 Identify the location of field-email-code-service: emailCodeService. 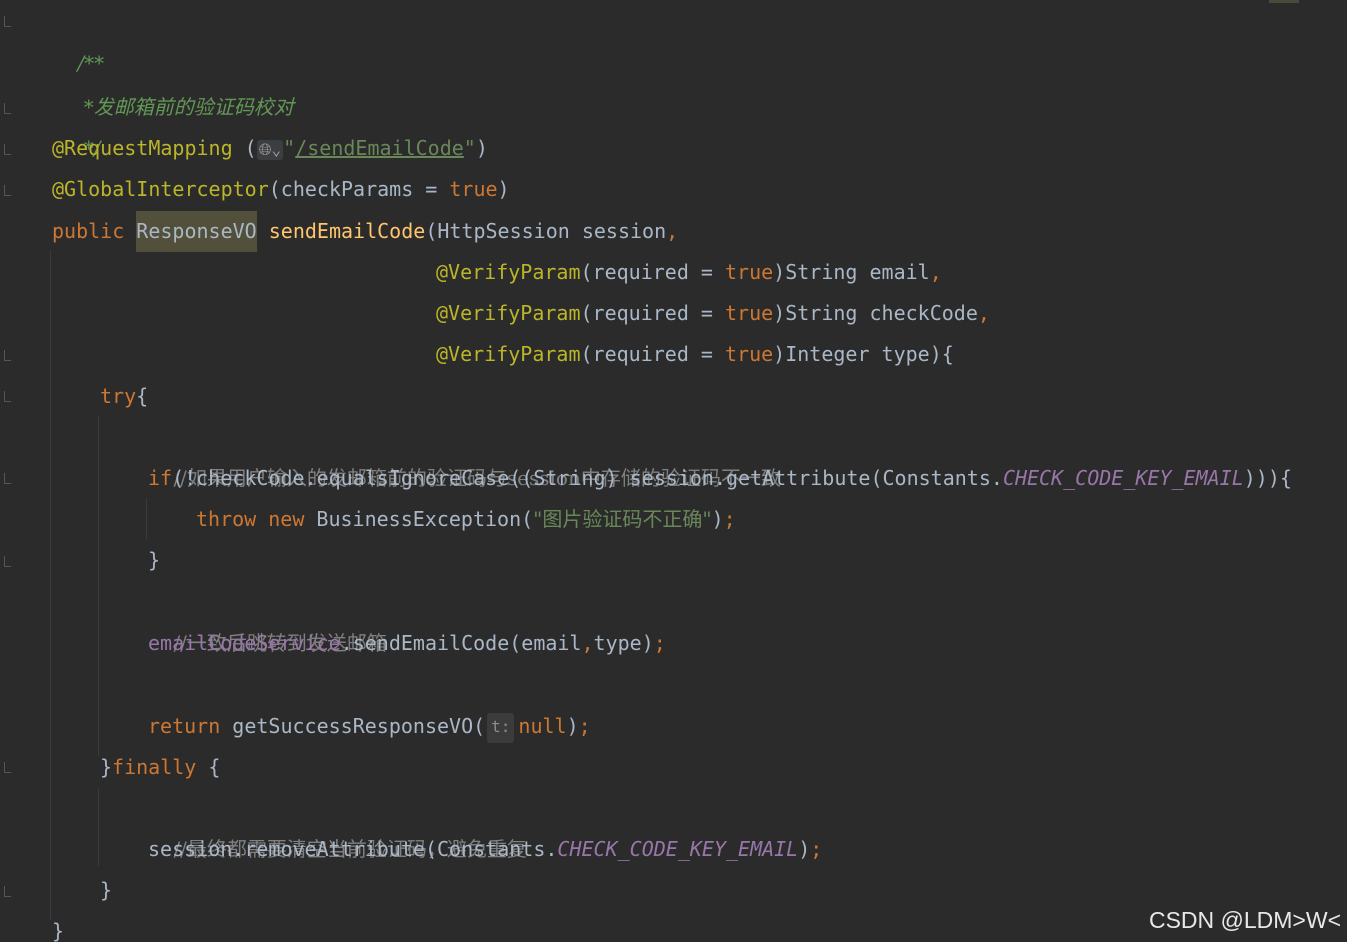
(244, 643).